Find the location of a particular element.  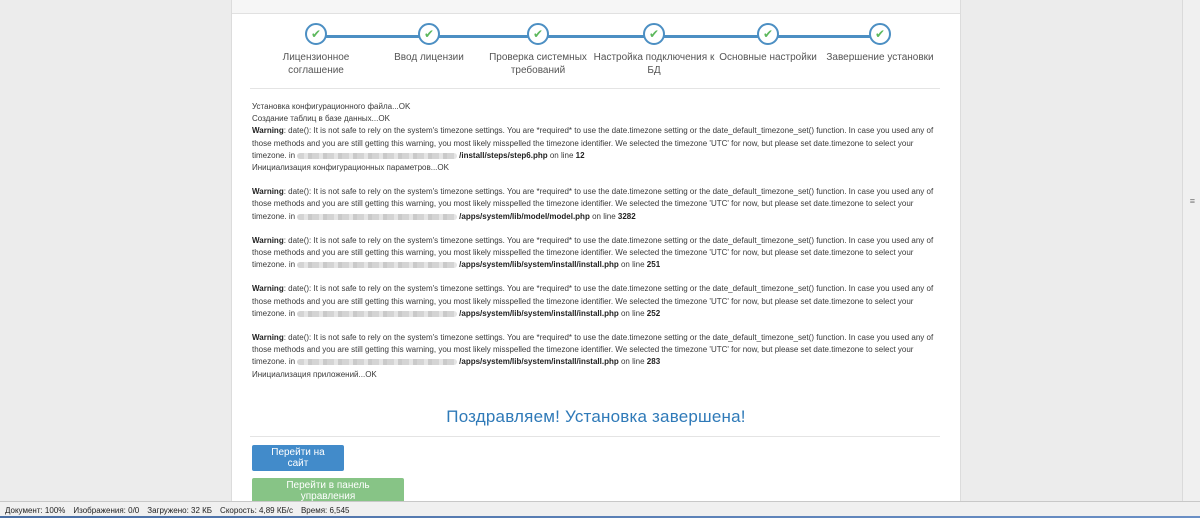

step-label: Настройка подключения к БД is located at coordinates (654, 64).